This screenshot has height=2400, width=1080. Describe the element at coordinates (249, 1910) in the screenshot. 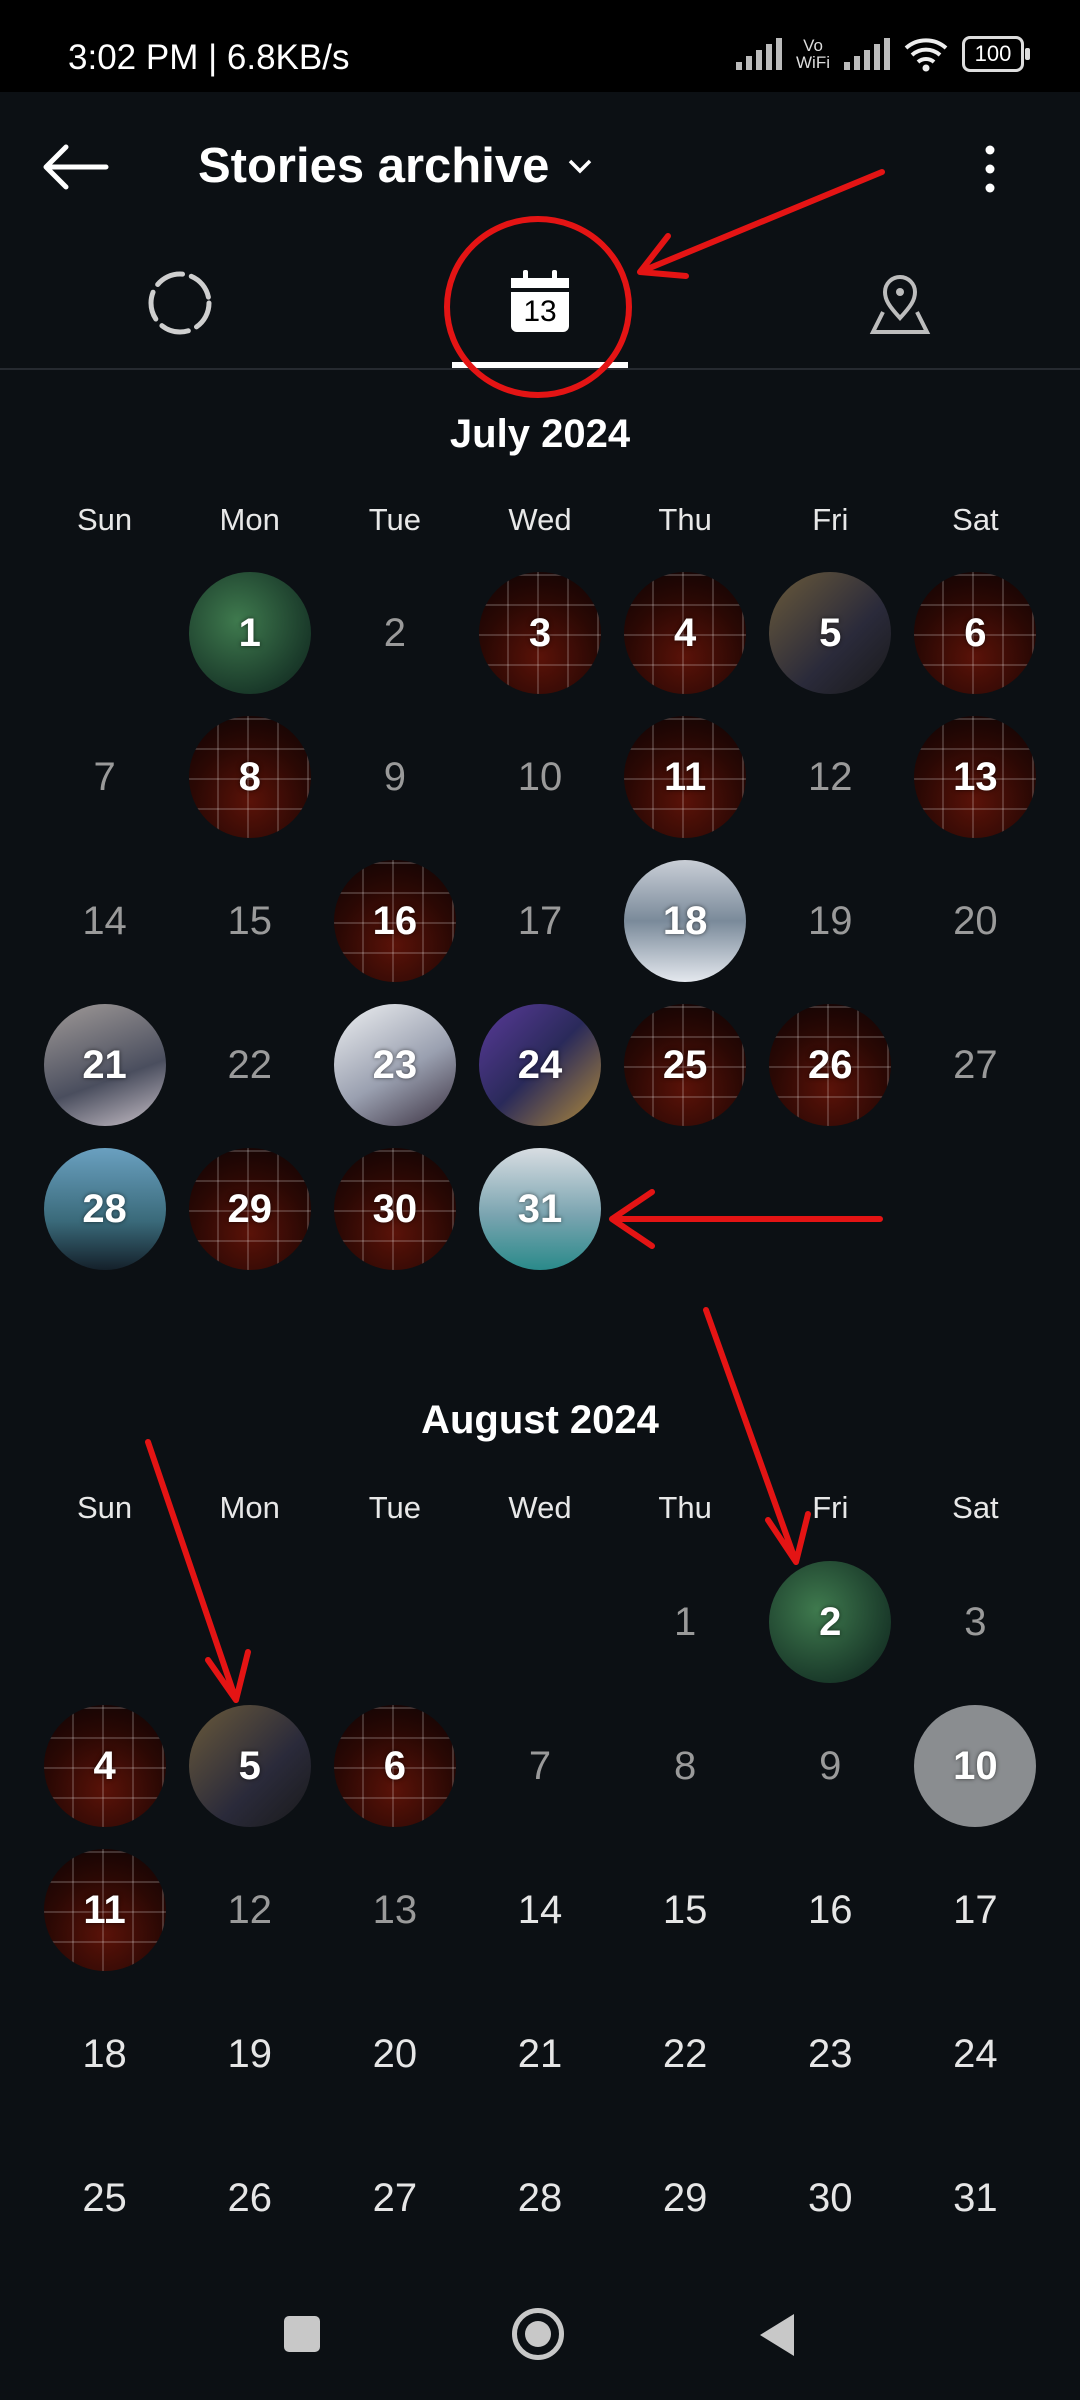

I see `day-cell: 12` at that location.